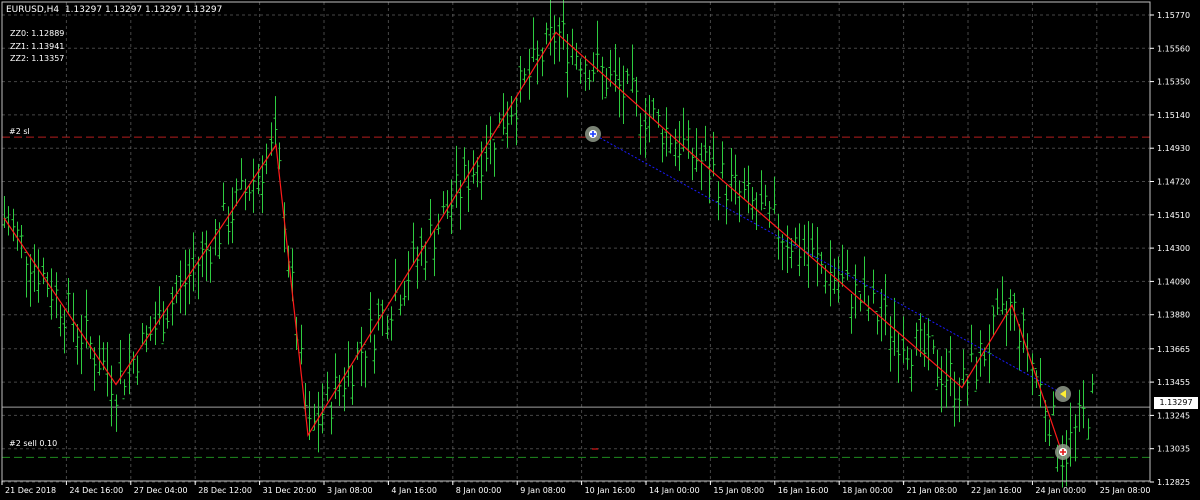 This screenshot has width=1200, height=500. Describe the element at coordinates (30, 490) in the screenshot. I see `x-tick-label: 21 Dec 2018` at that location.